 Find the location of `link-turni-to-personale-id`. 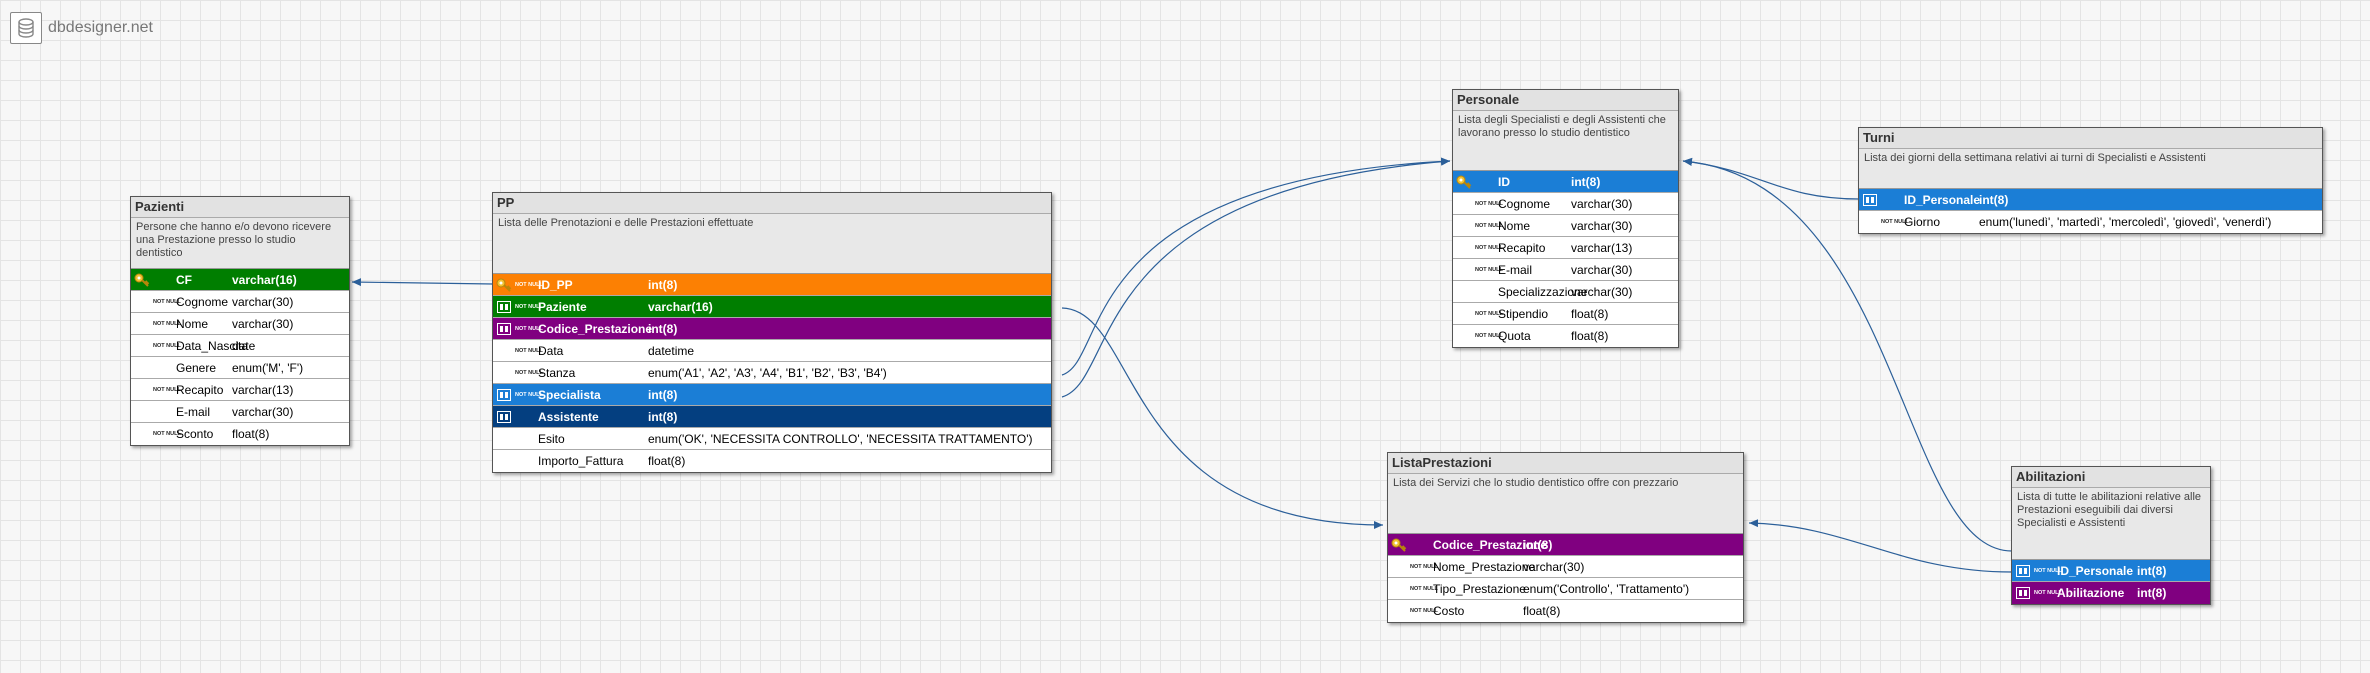

link-turni-to-personale-id is located at coordinates (1771, 179).